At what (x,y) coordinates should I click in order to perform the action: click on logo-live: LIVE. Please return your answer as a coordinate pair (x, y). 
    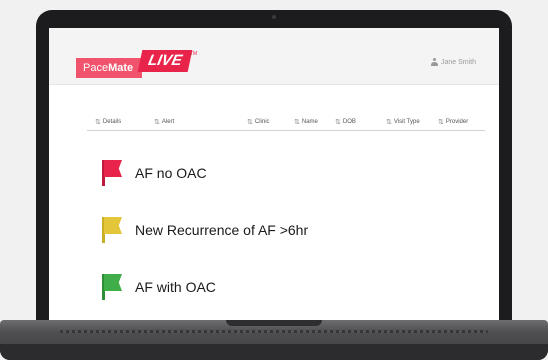
    Looking at the image, I should click on (165, 61).